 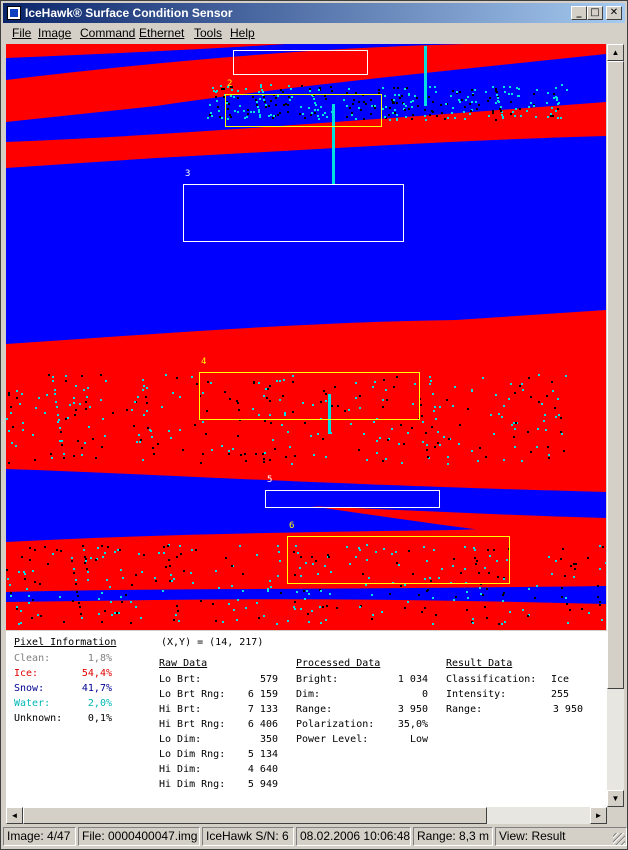 What do you see at coordinates (595, 13) in the screenshot?
I see `maximize-button: □` at bounding box center [595, 13].